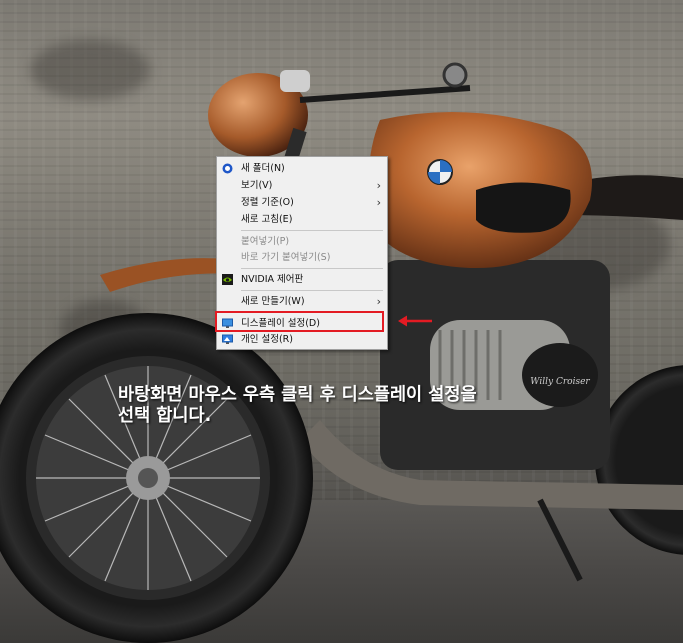 This screenshot has width=683, height=643. What do you see at coordinates (267, 202) in the screenshot?
I see `menu-item-label: 정렬 기준(O)` at bounding box center [267, 202].